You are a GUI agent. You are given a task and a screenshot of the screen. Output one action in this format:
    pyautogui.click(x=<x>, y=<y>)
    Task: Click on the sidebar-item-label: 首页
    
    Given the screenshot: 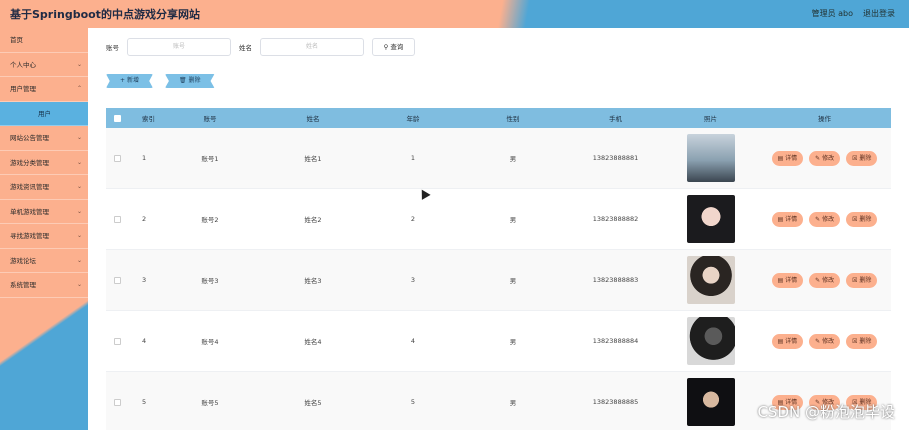 What is the action you would take?
    pyautogui.click(x=16, y=40)
    